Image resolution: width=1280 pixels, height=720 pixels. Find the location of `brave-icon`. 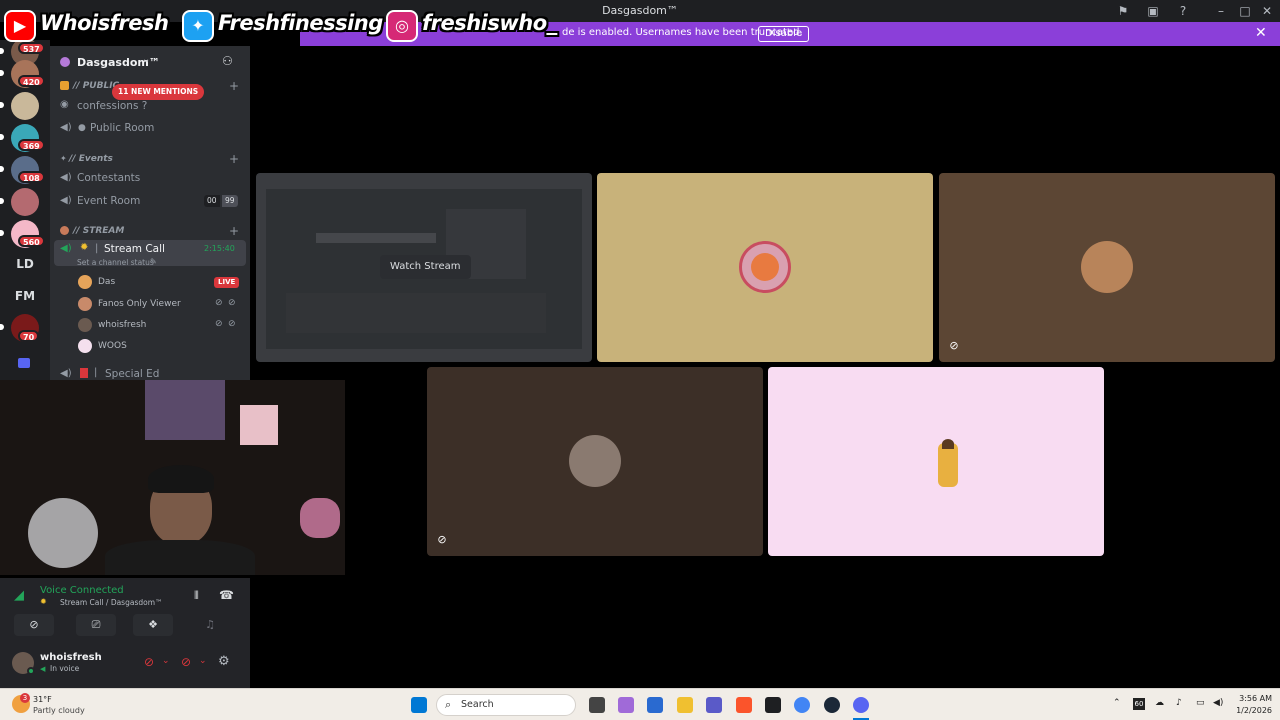

brave-icon is located at coordinates (744, 705).